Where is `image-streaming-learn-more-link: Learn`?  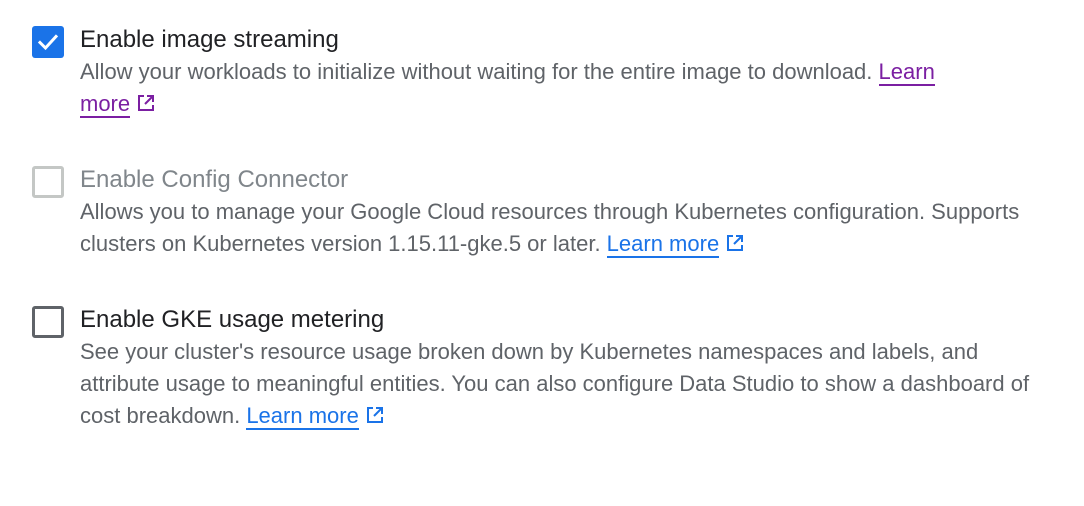 image-streaming-learn-more-link: Learn is located at coordinates (906, 72).